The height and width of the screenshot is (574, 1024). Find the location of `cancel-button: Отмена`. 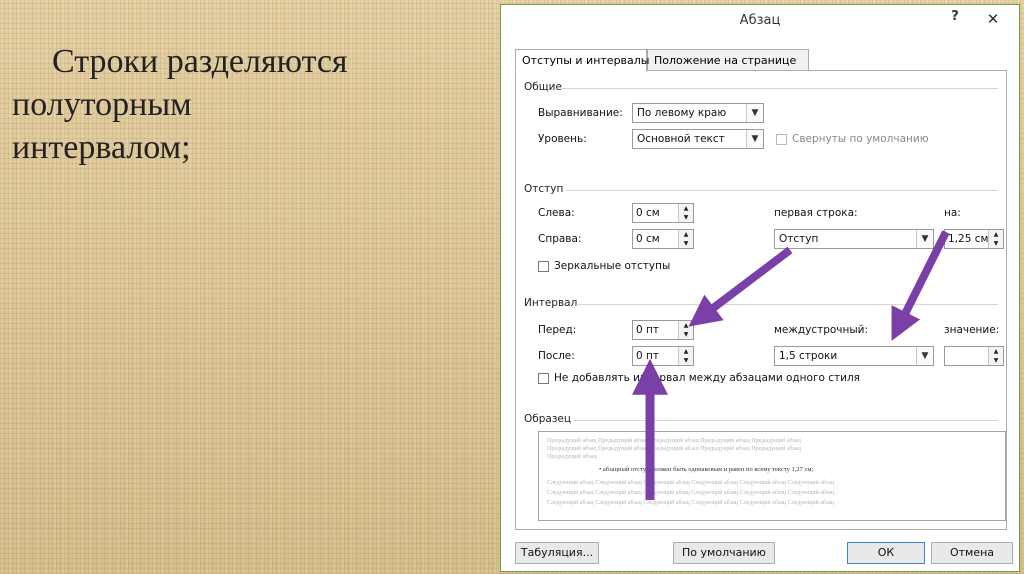

cancel-button: Отмена is located at coordinates (972, 553).